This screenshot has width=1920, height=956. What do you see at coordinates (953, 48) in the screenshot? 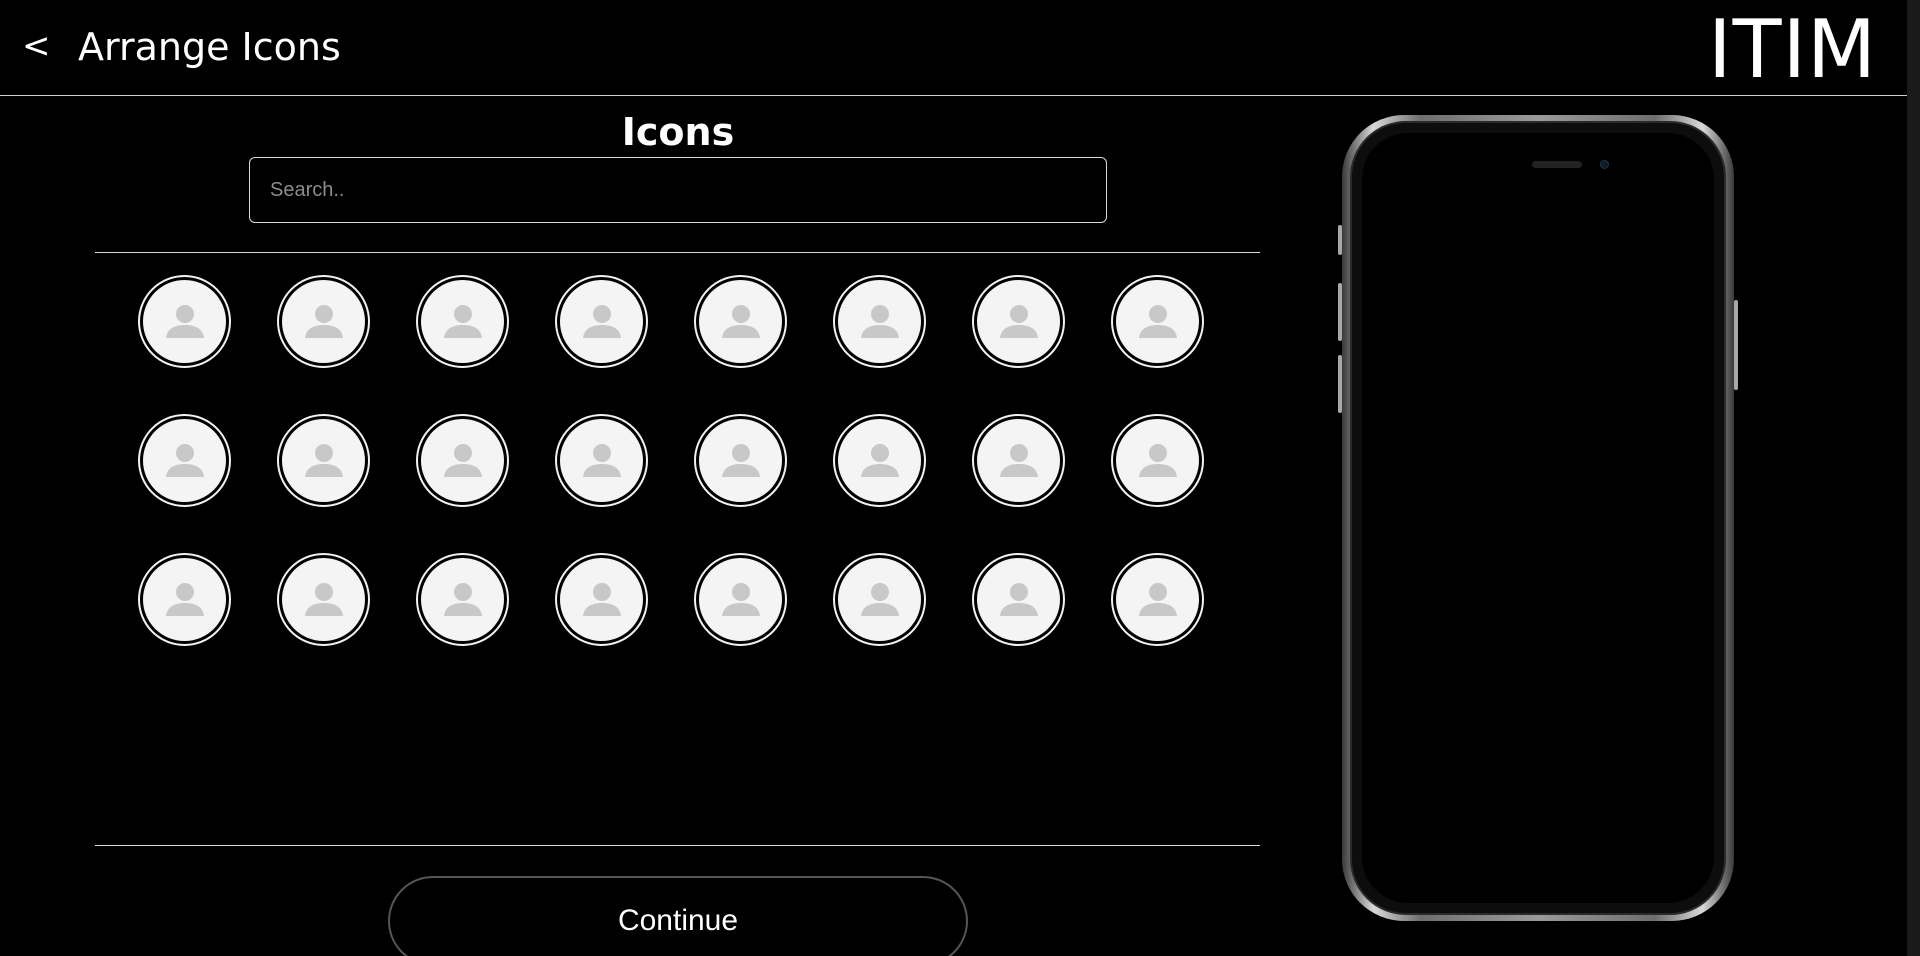
I see `app-header: < Arrange Icons ITIM` at bounding box center [953, 48].